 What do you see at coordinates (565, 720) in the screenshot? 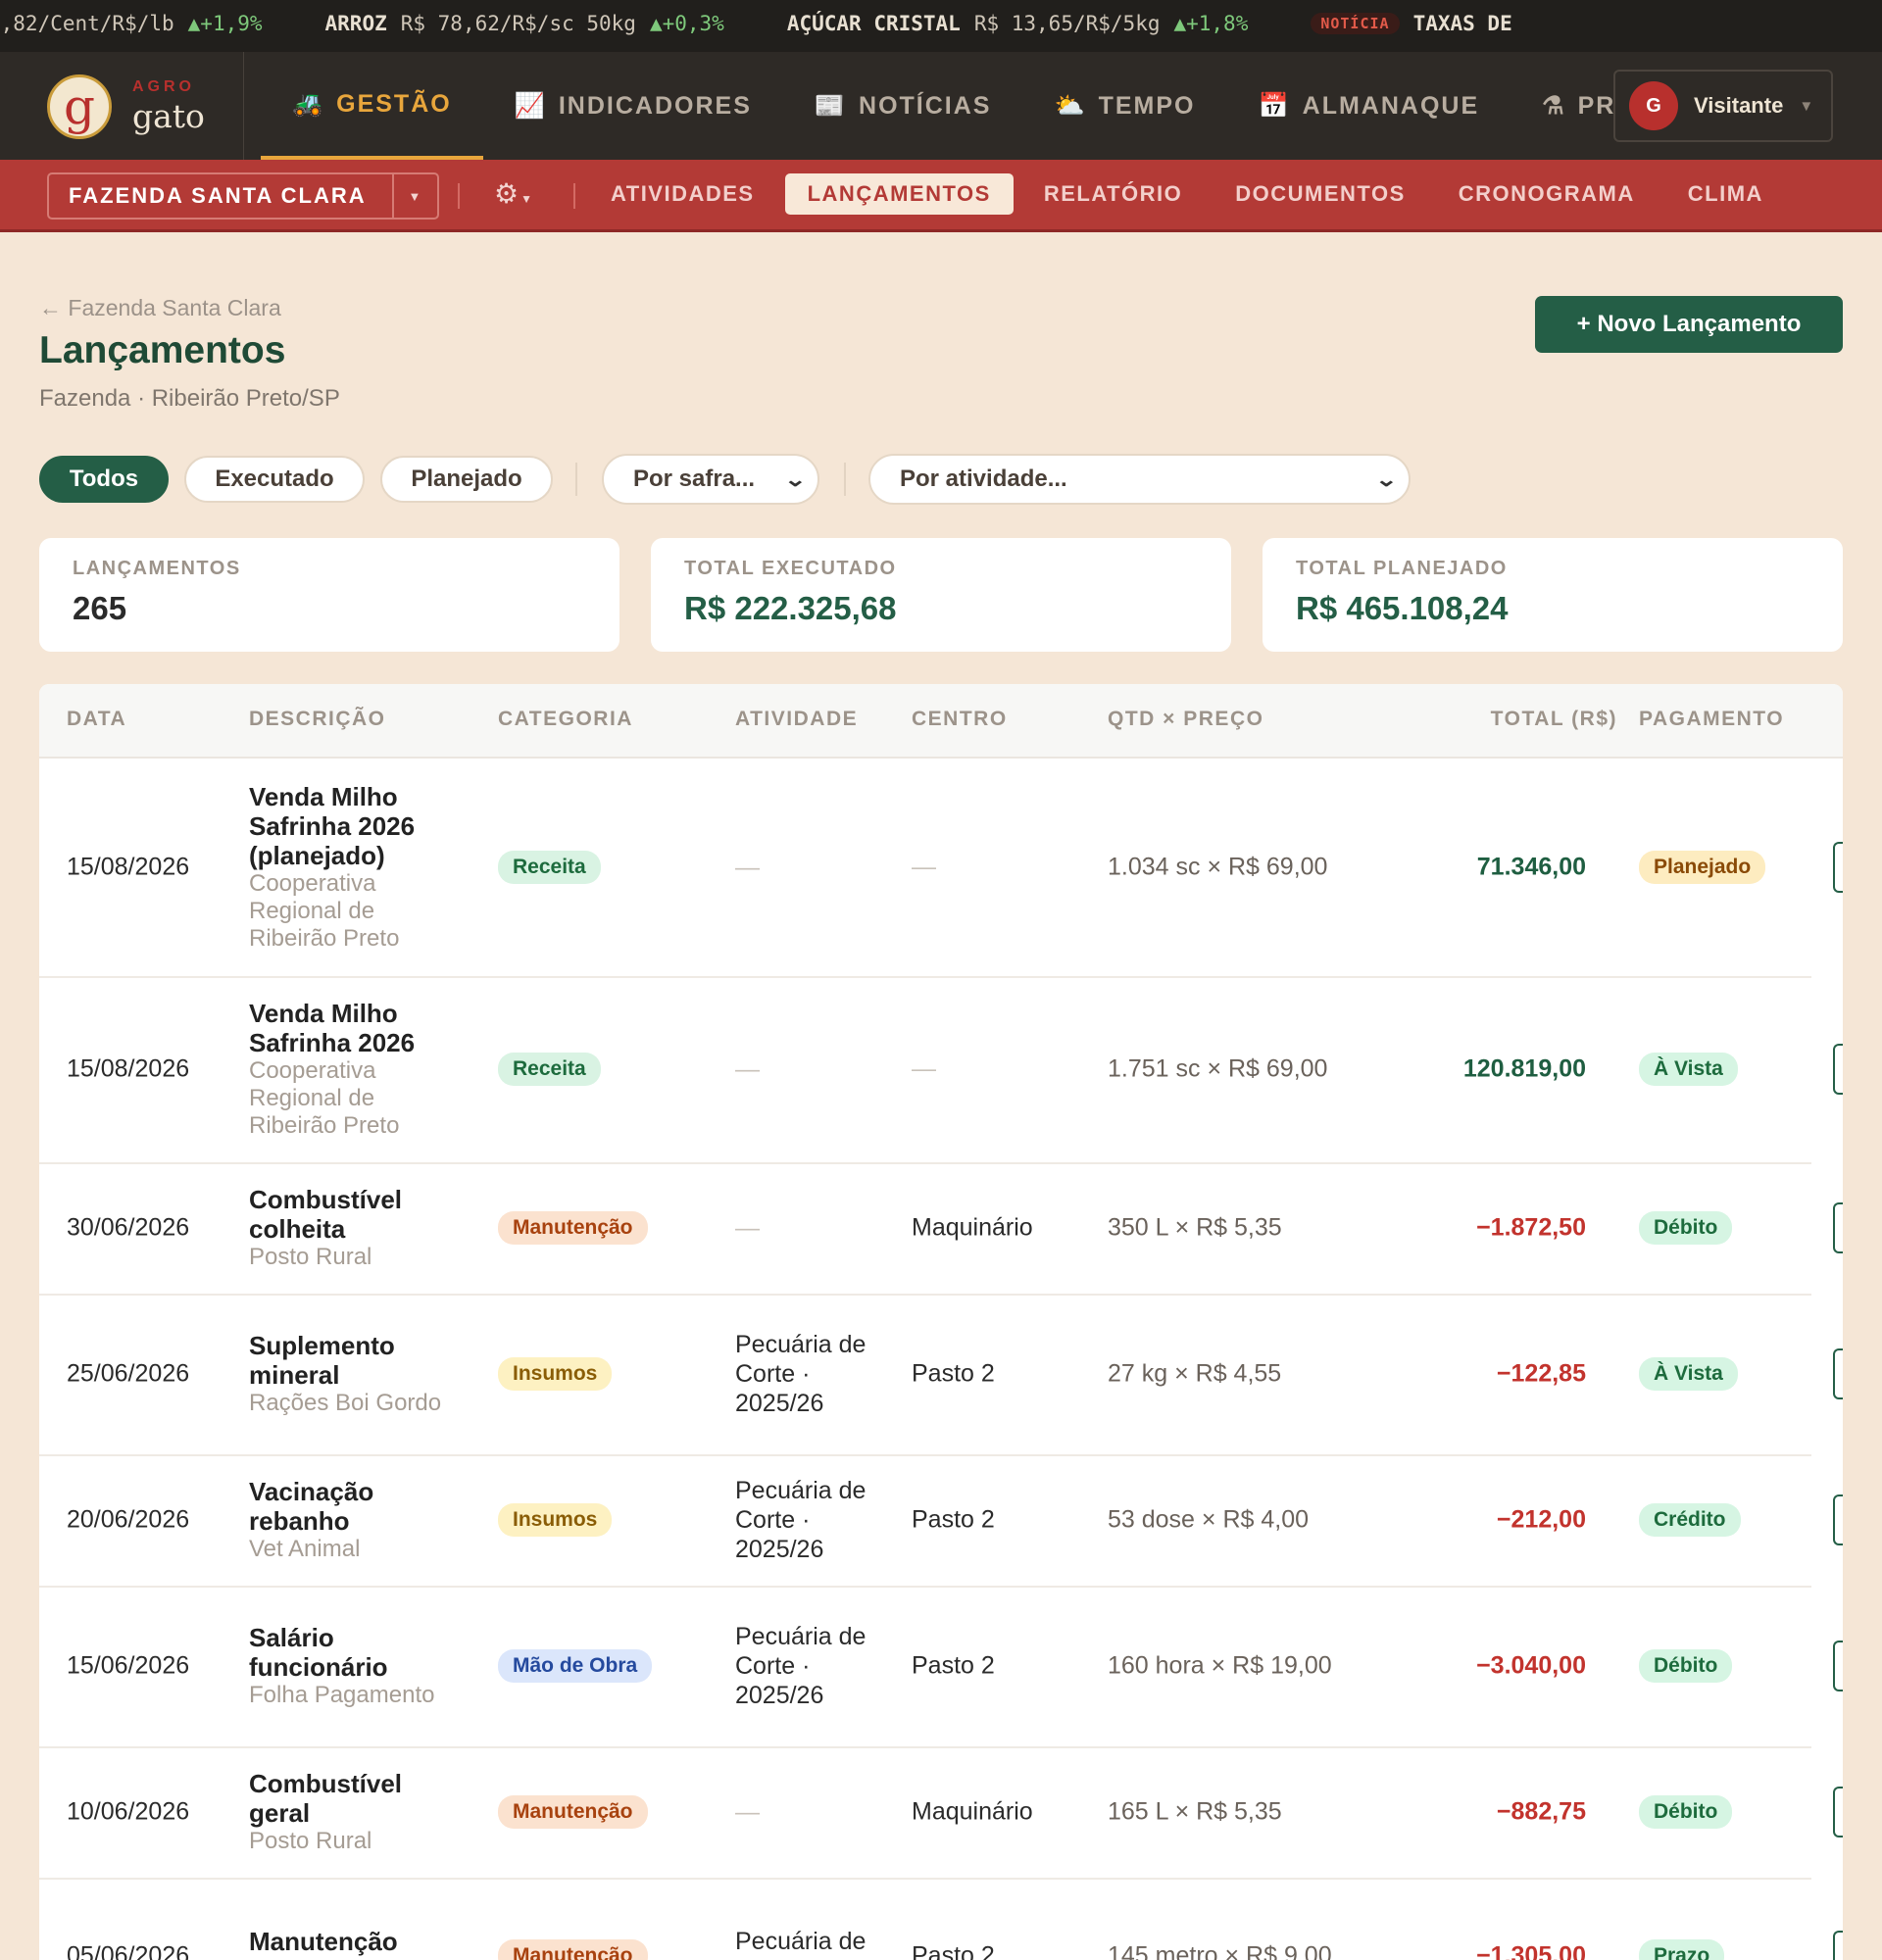
I see `column-header: CATEGORIA` at bounding box center [565, 720].